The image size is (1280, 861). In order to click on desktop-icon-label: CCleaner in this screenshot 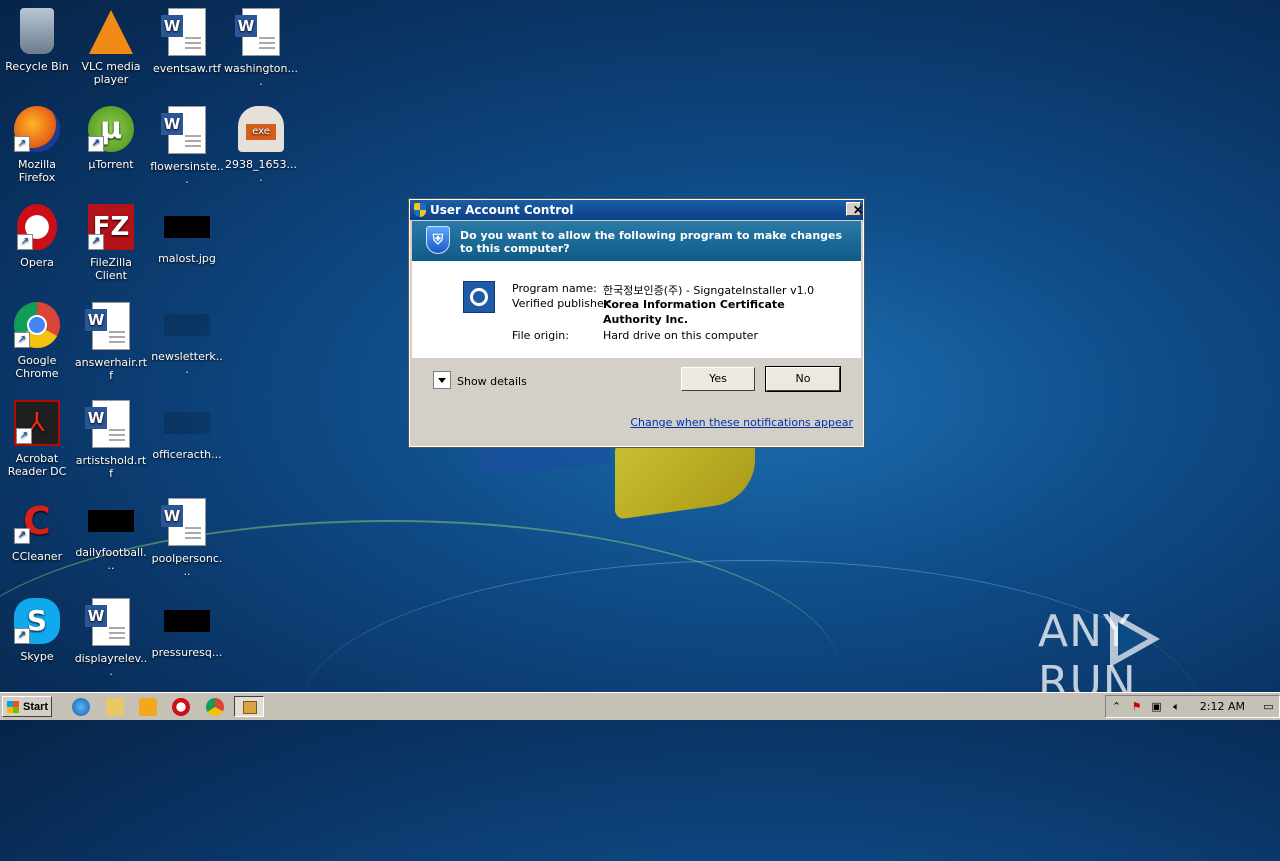, I will do `click(37, 556)`.